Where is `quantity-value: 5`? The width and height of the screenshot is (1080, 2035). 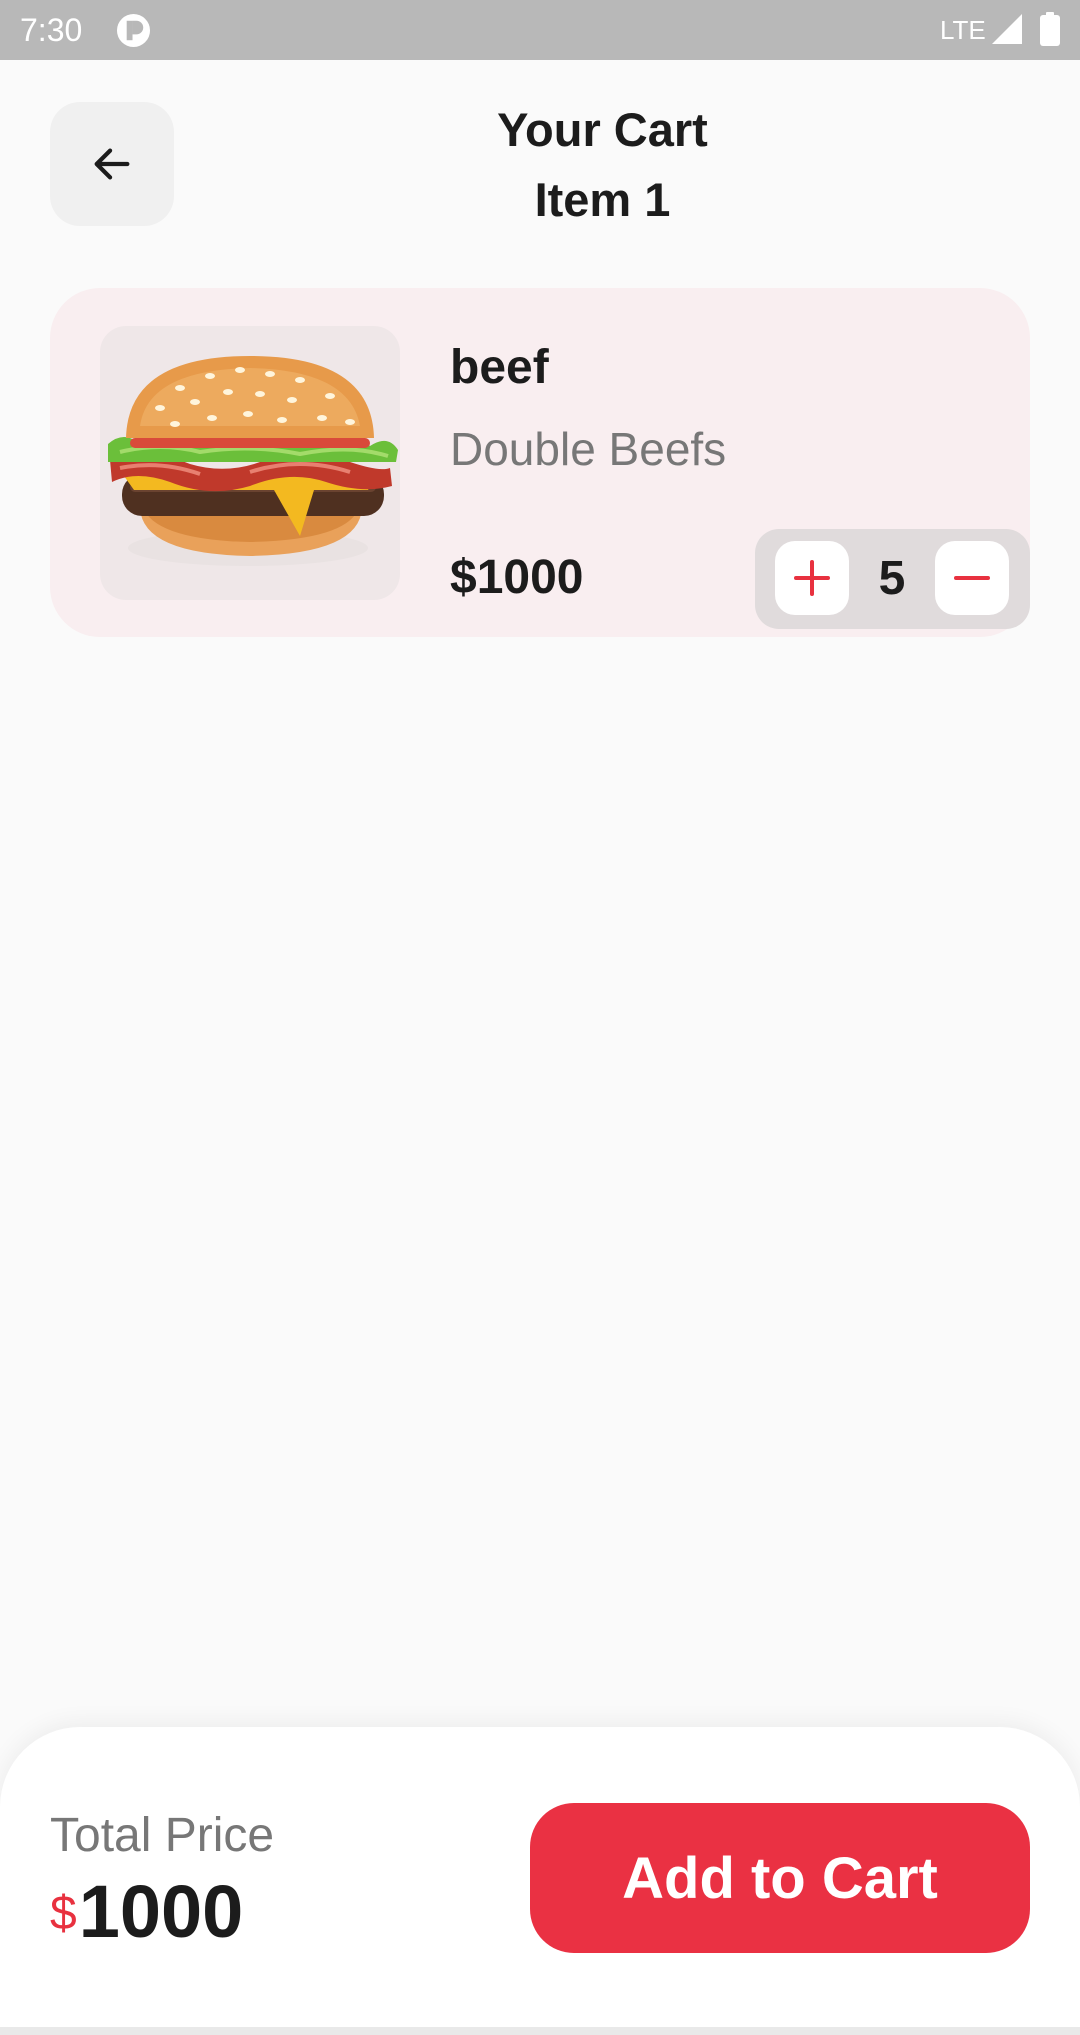
quantity-value: 5 is located at coordinates (892, 578).